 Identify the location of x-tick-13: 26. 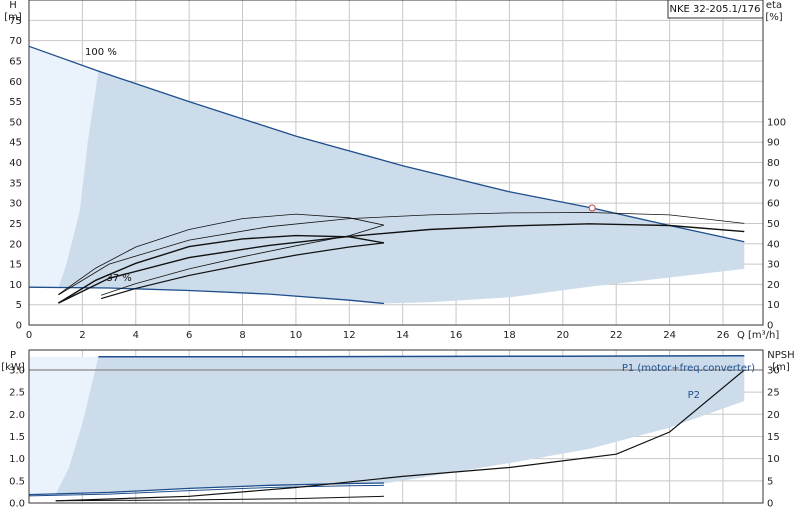
(723, 335).